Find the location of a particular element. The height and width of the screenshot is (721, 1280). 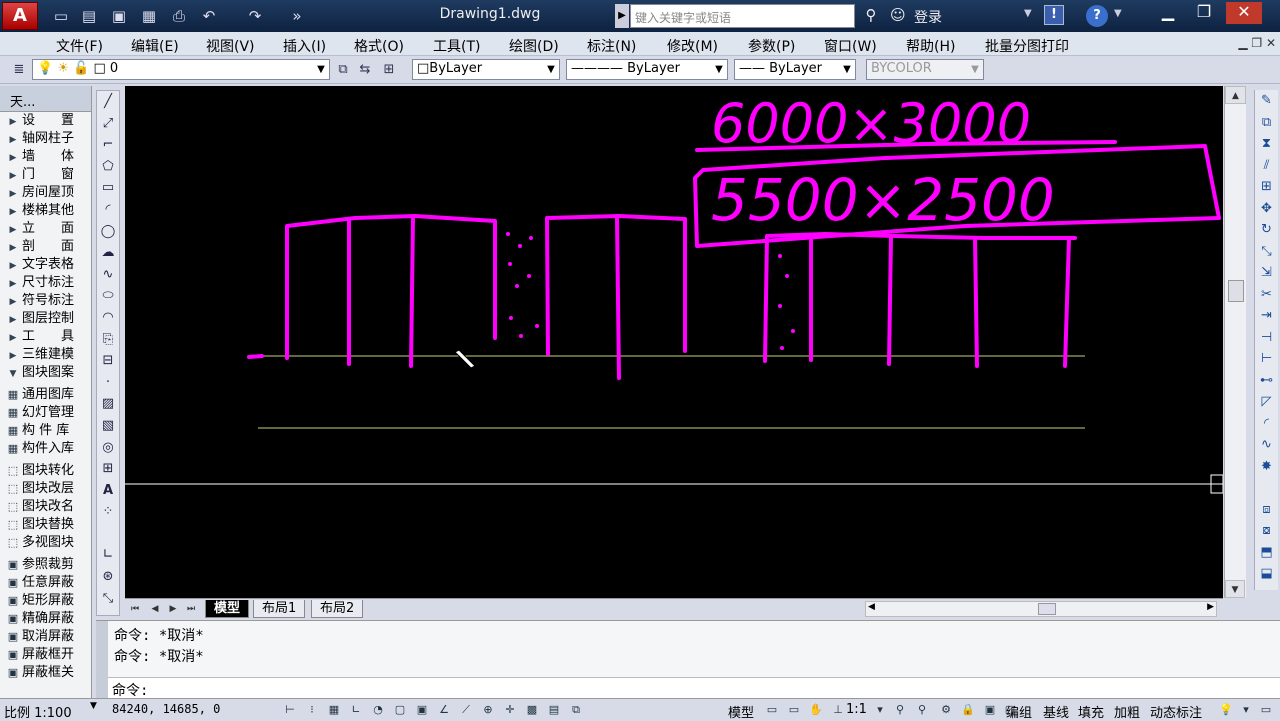

undo-icon: ↶ is located at coordinates (209, 16).